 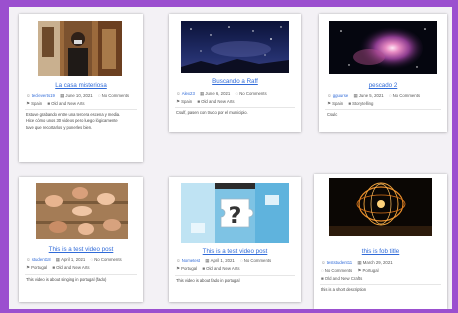 What do you see at coordinates (383, 85) in the screenshot?
I see `post-title: pescado 2` at bounding box center [383, 85].